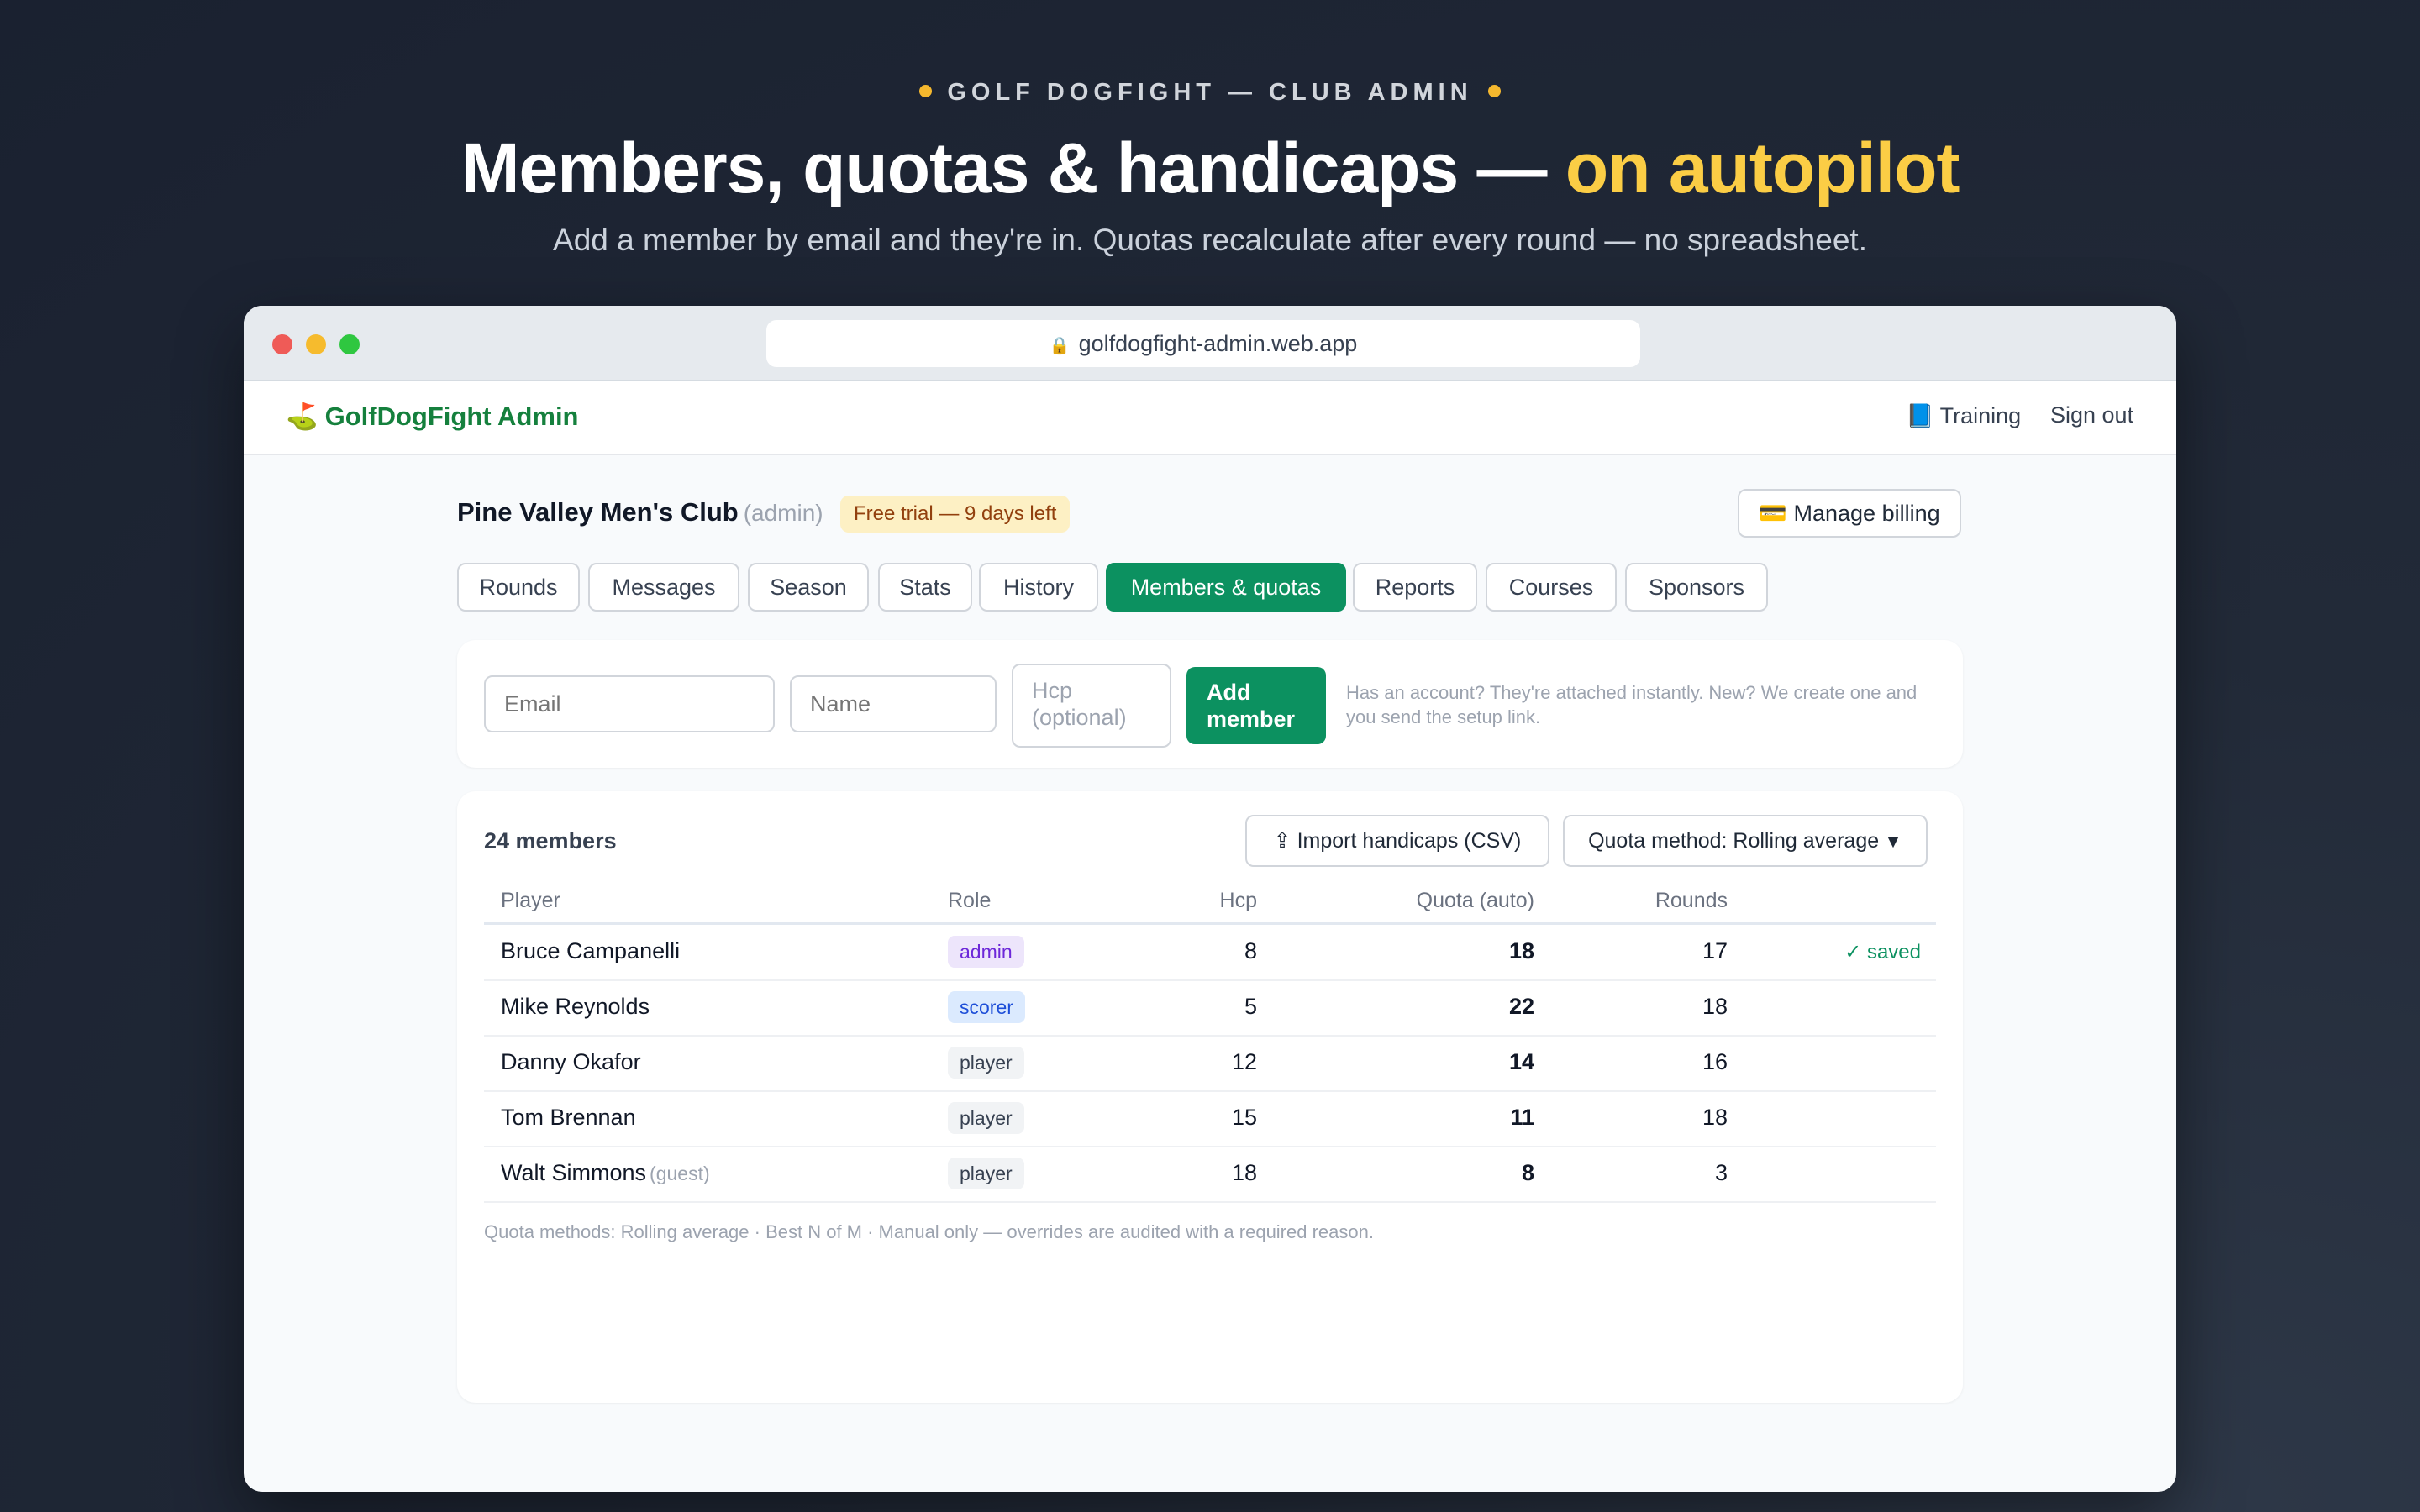 The image size is (2420, 1512). I want to click on add-member-button: Add member, so click(1256, 705).